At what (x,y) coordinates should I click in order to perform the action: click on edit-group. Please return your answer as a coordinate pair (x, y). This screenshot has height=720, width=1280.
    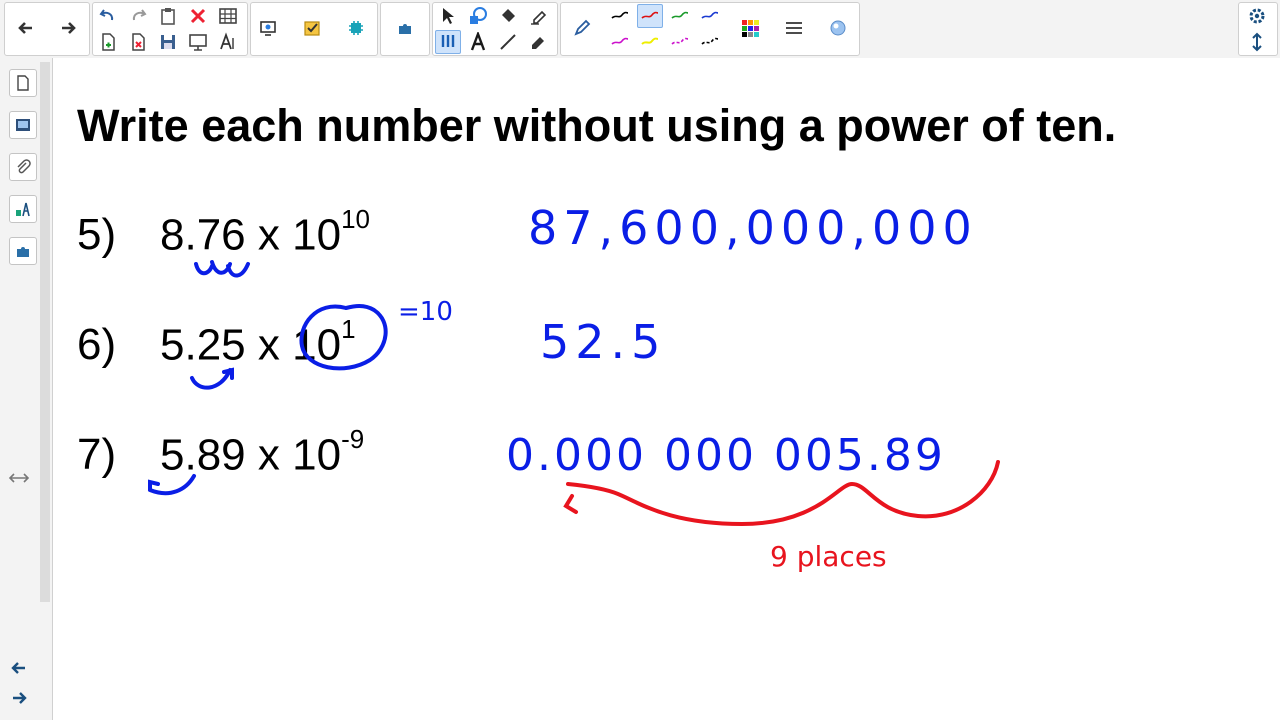
    Looking at the image, I should click on (170, 29).